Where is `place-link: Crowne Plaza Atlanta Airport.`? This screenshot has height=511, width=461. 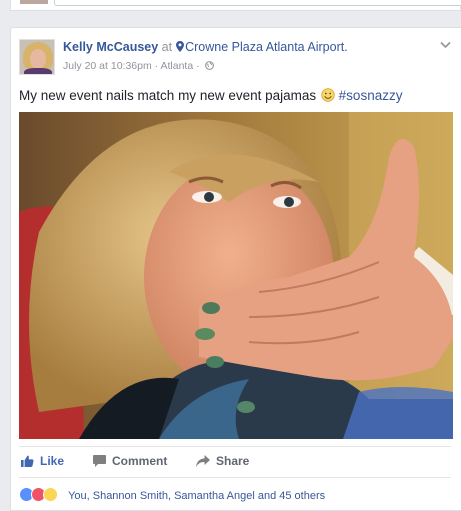
place-link: Crowne Plaza Atlanta Airport. is located at coordinates (266, 47).